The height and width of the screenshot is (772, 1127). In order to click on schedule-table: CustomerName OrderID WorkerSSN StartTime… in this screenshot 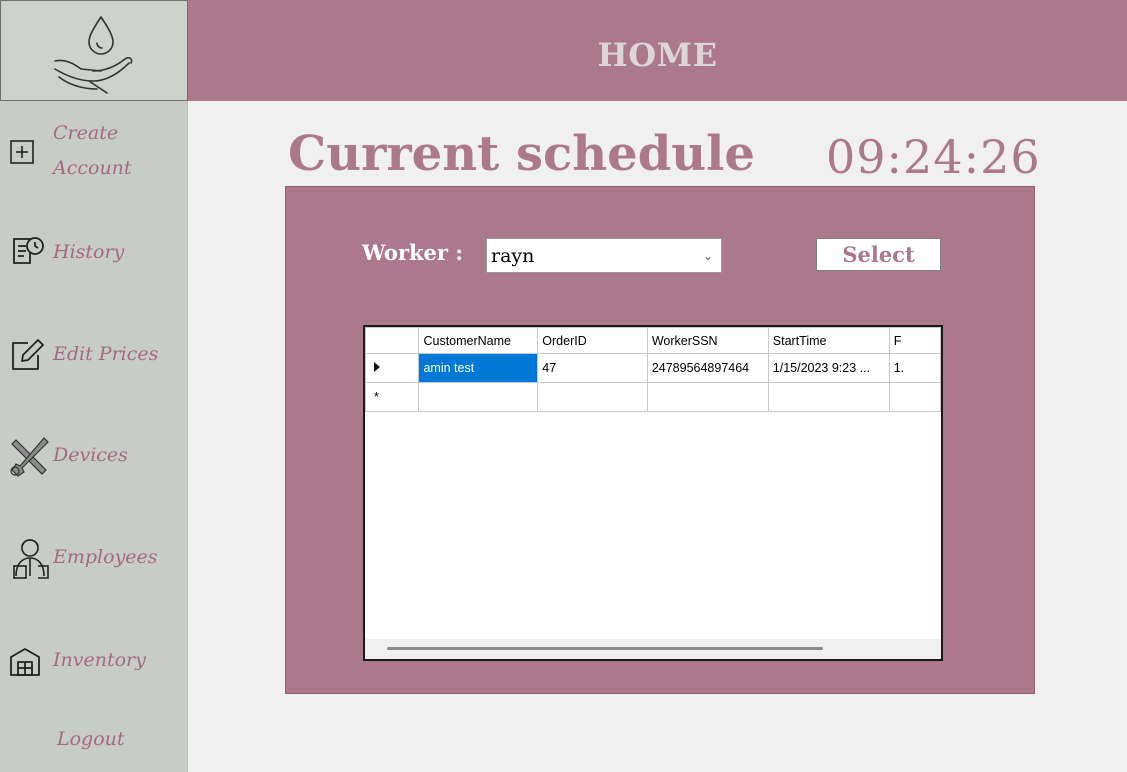, I will do `click(653, 369)`.